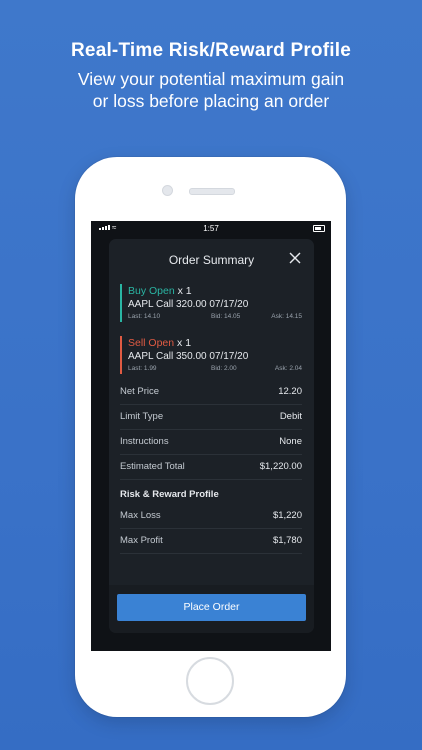 Image resolution: width=422 pixels, height=750 pixels. Describe the element at coordinates (211, 50) in the screenshot. I see `promo-headline: Real-Time Risk/Reward Profile` at that location.